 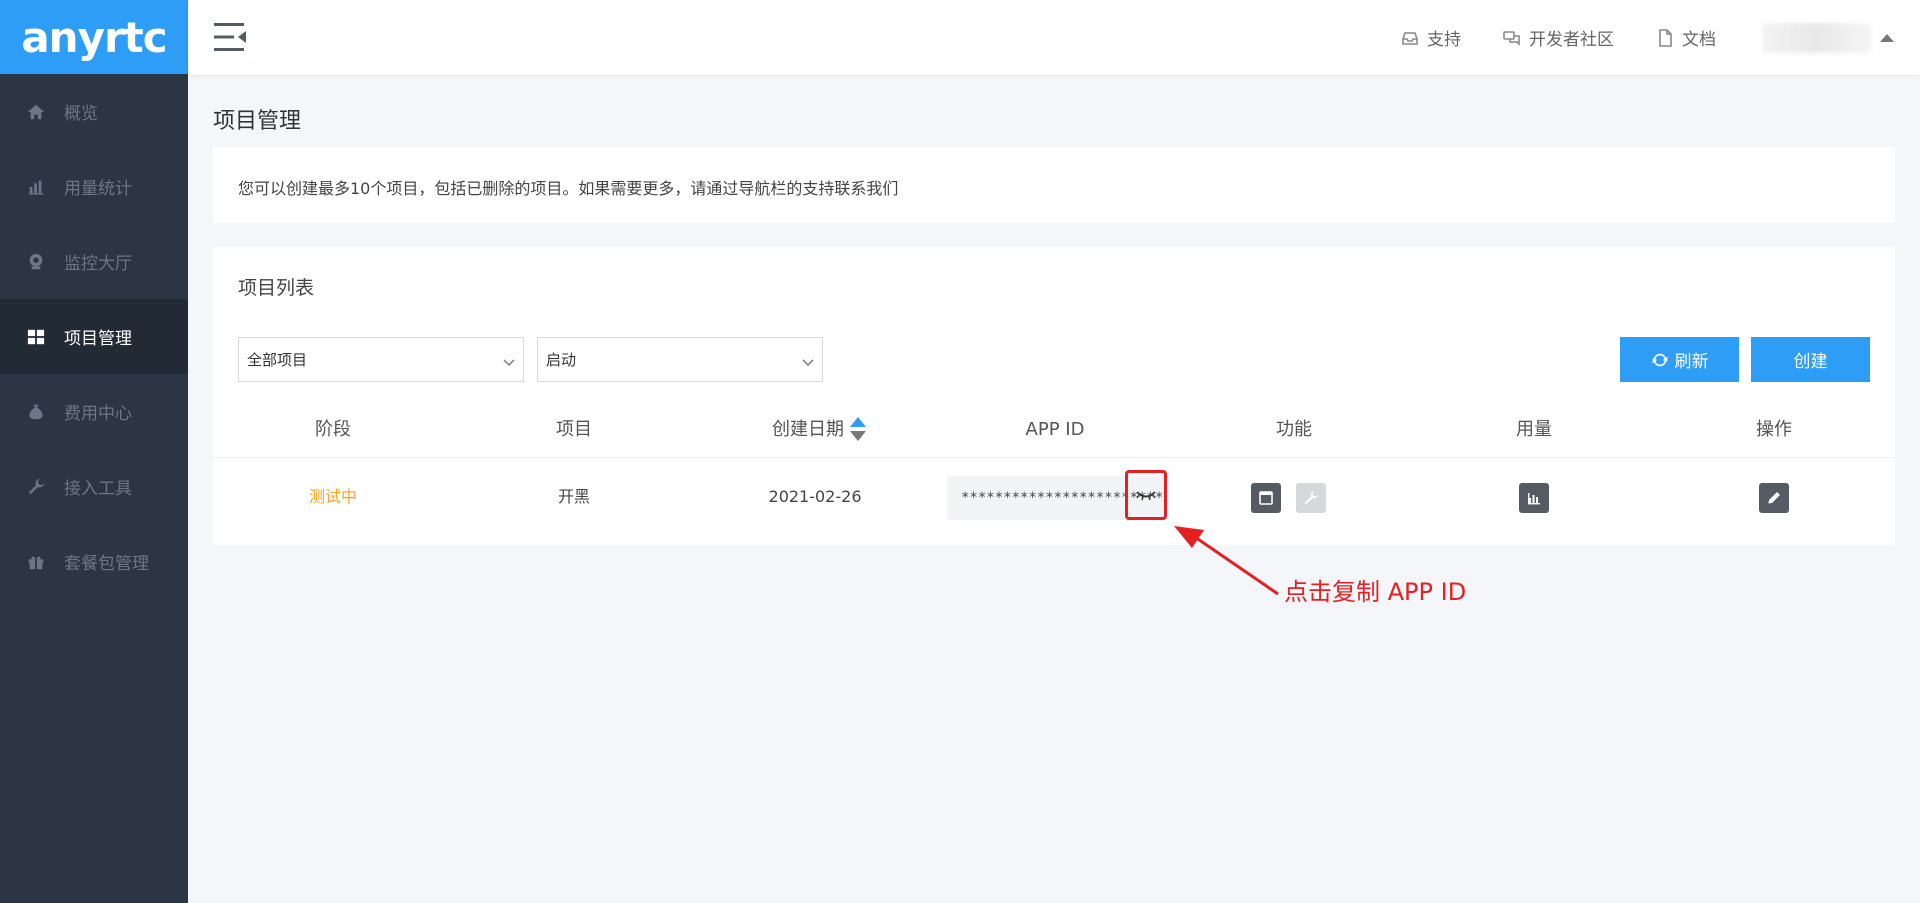 I want to click on scope-select: 全部项目, so click(x=381, y=359).